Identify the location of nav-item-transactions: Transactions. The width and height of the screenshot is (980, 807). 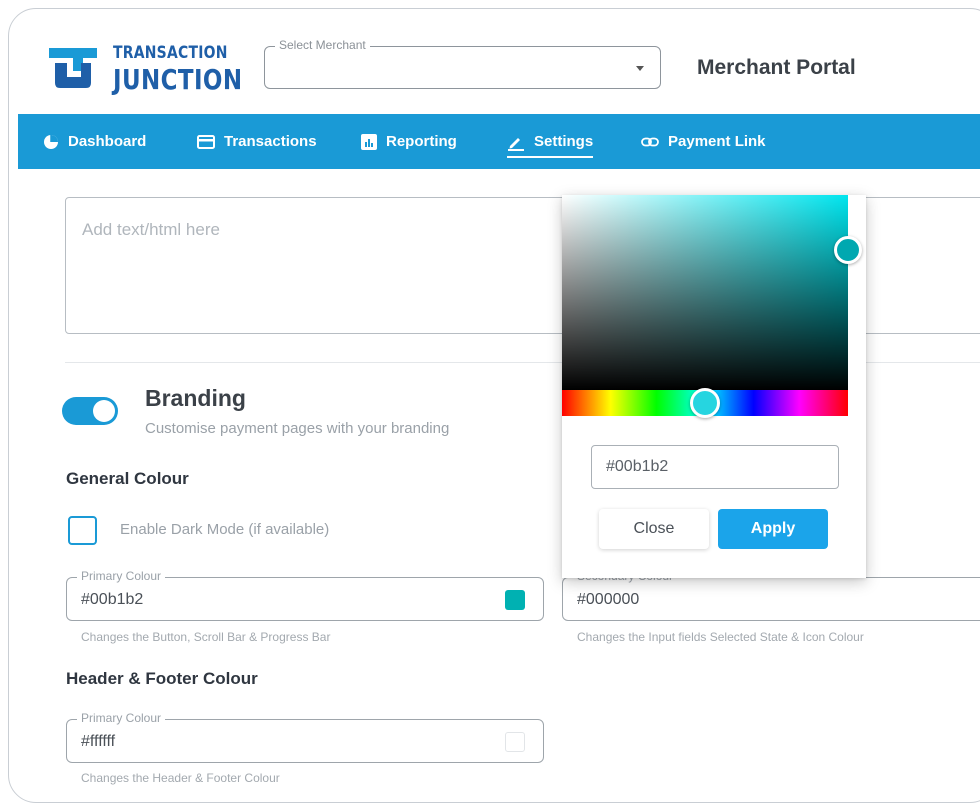
(257, 141).